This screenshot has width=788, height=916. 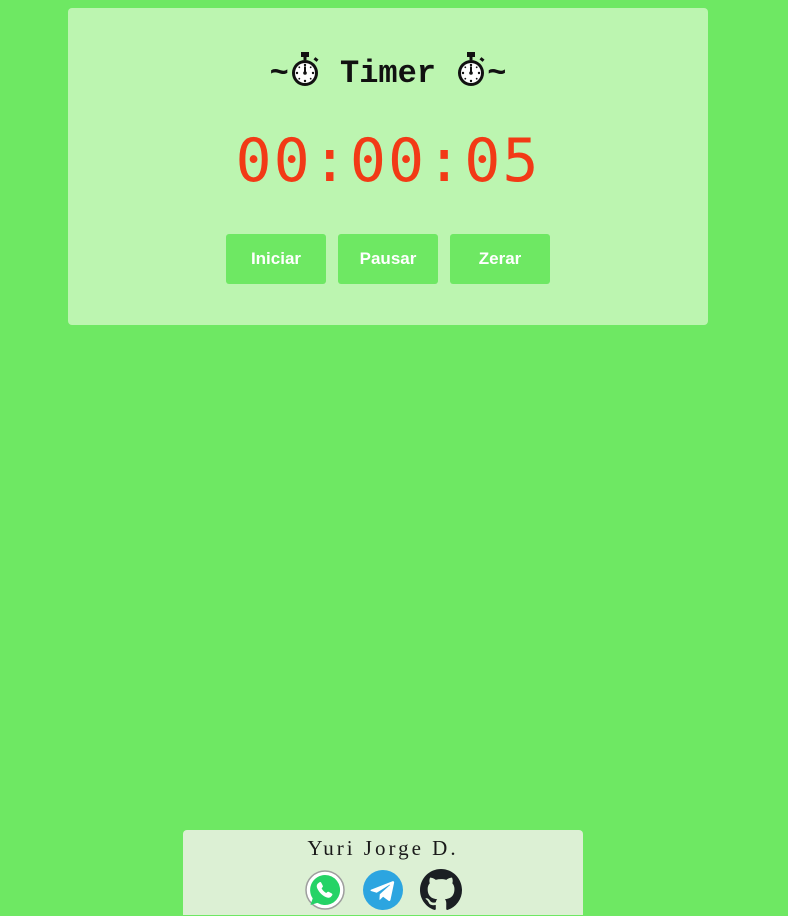 I want to click on telegram-link, so click(x=383, y=890).